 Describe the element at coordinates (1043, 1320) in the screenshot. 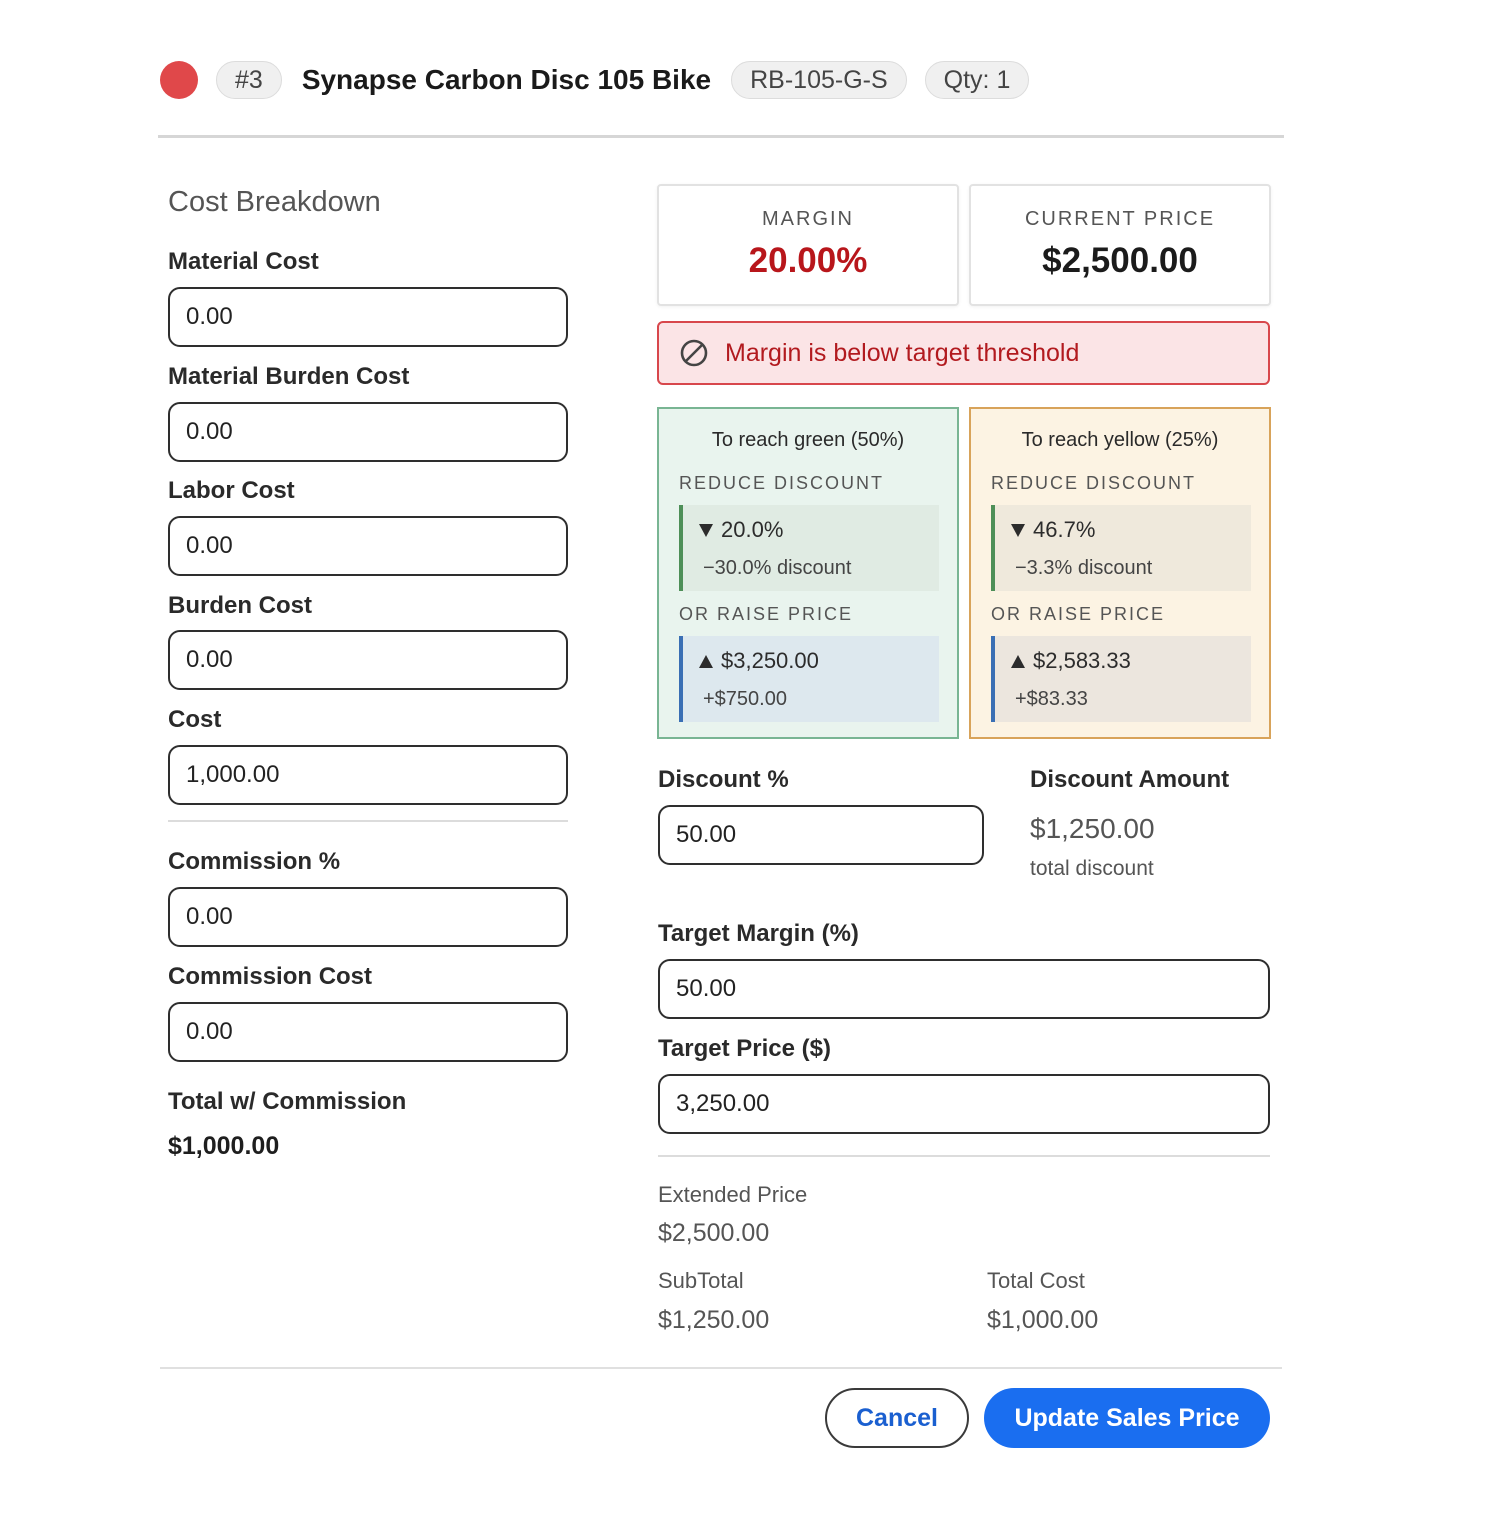

I see `total-cost-value: $1,000.00` at that location.